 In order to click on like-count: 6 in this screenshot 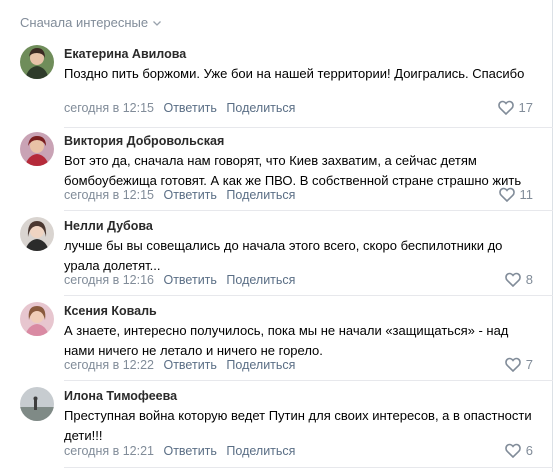, I will do `click(529, 450)`.